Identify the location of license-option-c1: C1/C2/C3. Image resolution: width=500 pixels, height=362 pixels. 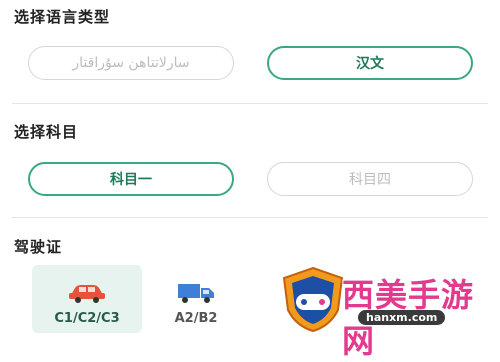
(87, 299).